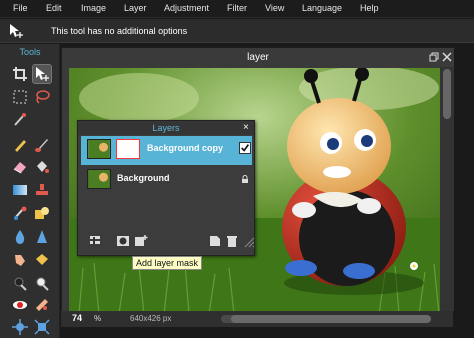 Image resolution: width=474 pixels, height=338 pixels. I want to click on new-layer-icon, so click(215, 241).